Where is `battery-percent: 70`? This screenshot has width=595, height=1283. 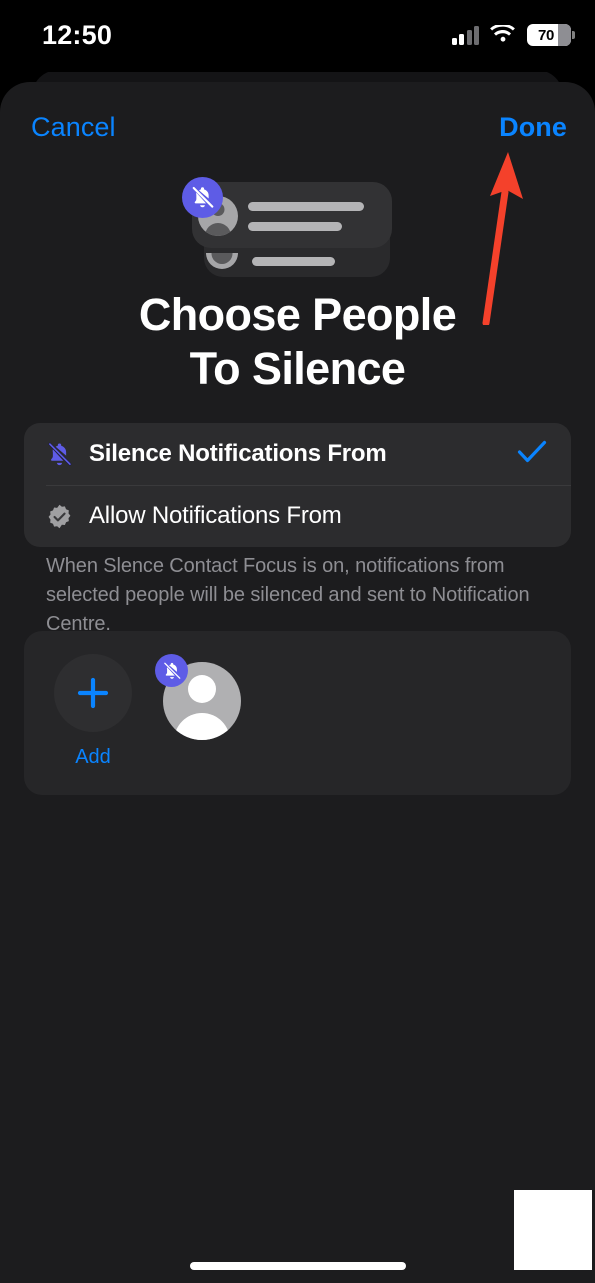 battery-percent: 70 is located at coordinates (546, 35).